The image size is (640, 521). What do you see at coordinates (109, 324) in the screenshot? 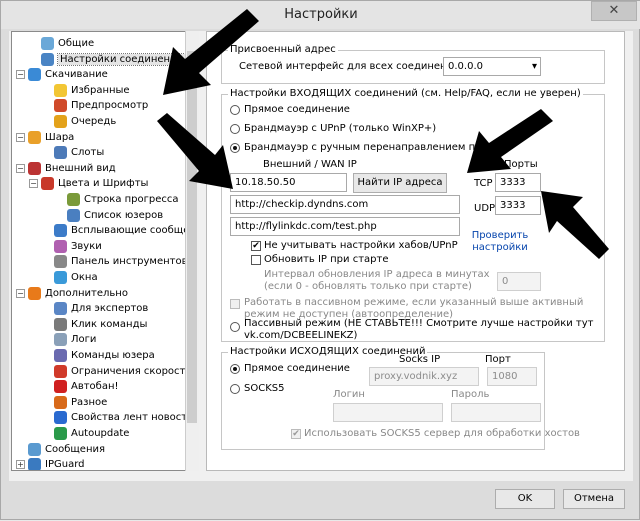
I see `tree-item-label: Клик команды` at bounding box center [109, 324].